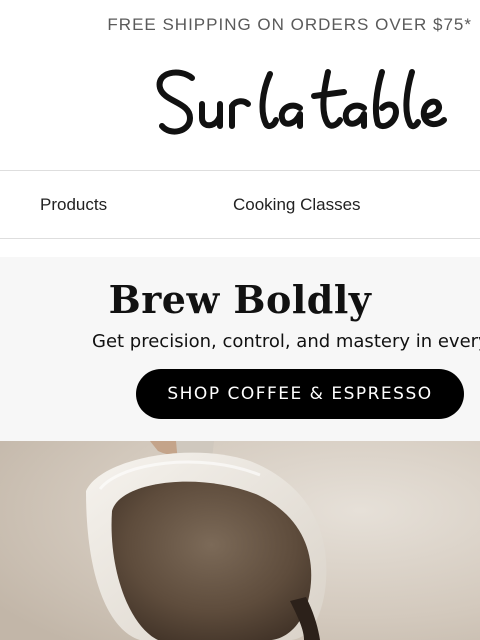 This screenshot has width=480, height=640. I want to click on logo-script-icon, so click(301, 102).